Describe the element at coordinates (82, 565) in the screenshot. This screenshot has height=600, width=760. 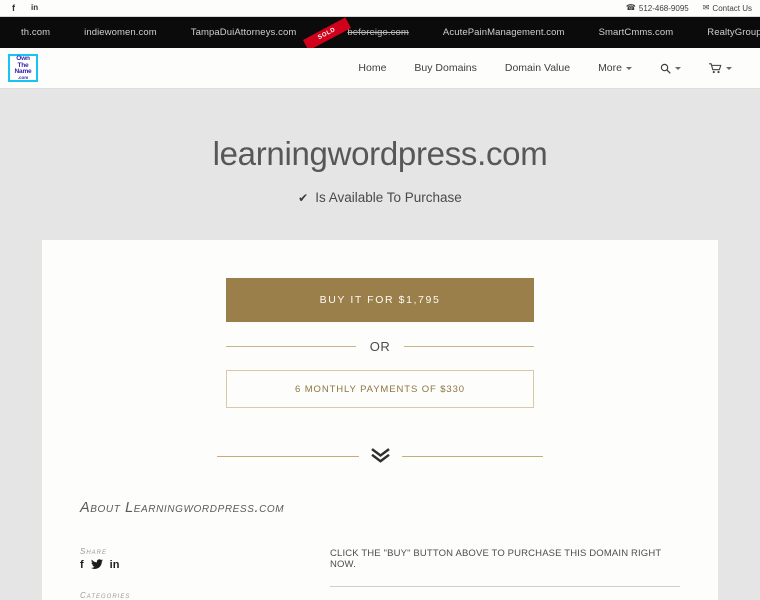
I see `facebook-share-icon: f` at that location.